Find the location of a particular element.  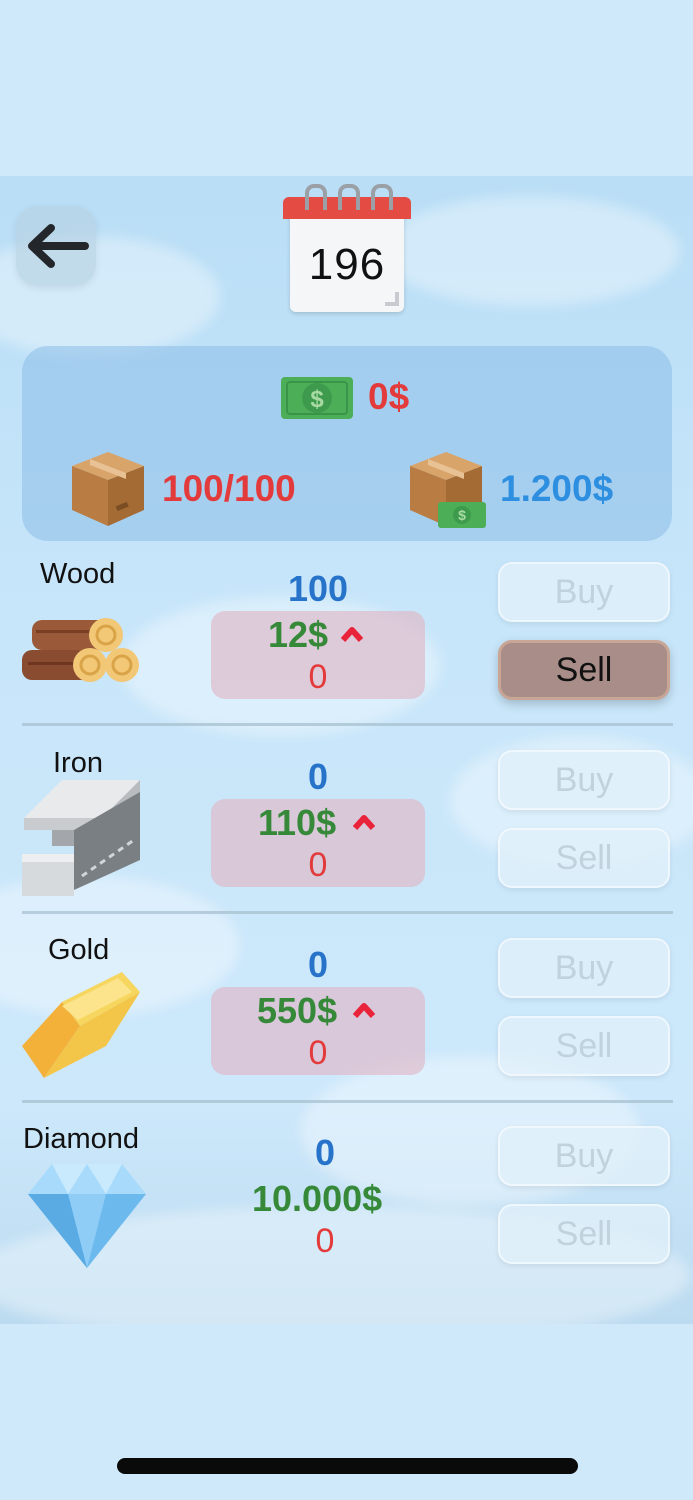

gold-icon is located at coordinates (81, 1025).